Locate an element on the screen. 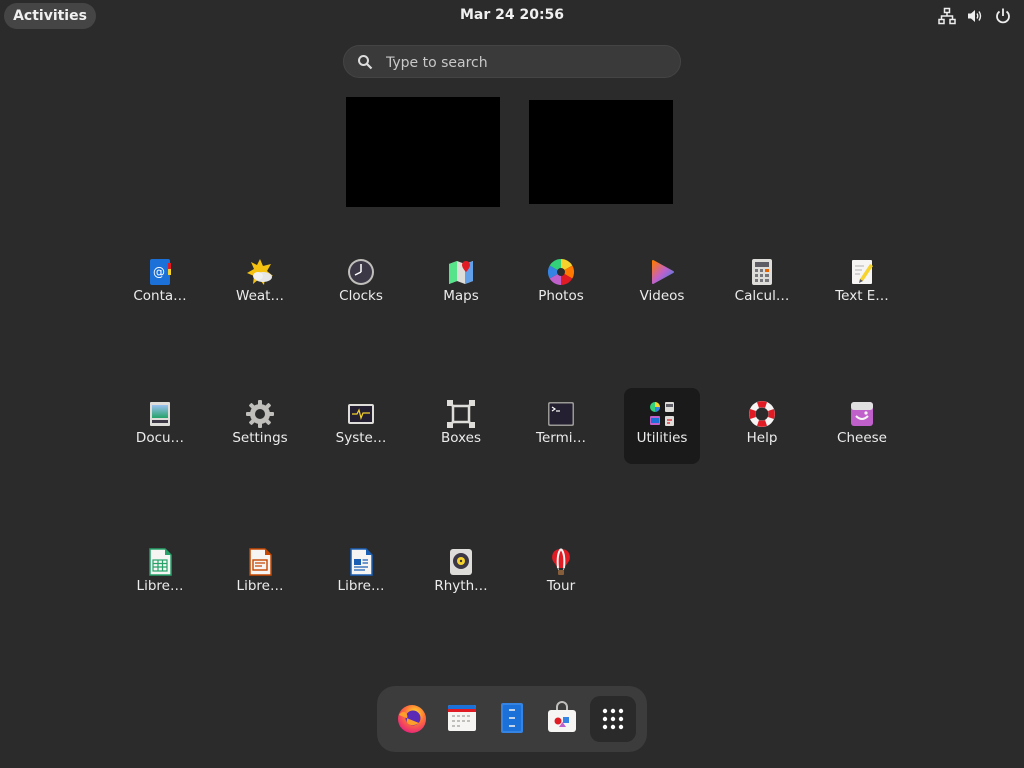 This screenshot has height=768, width=1024. dock is located at coordinates (512, 719).